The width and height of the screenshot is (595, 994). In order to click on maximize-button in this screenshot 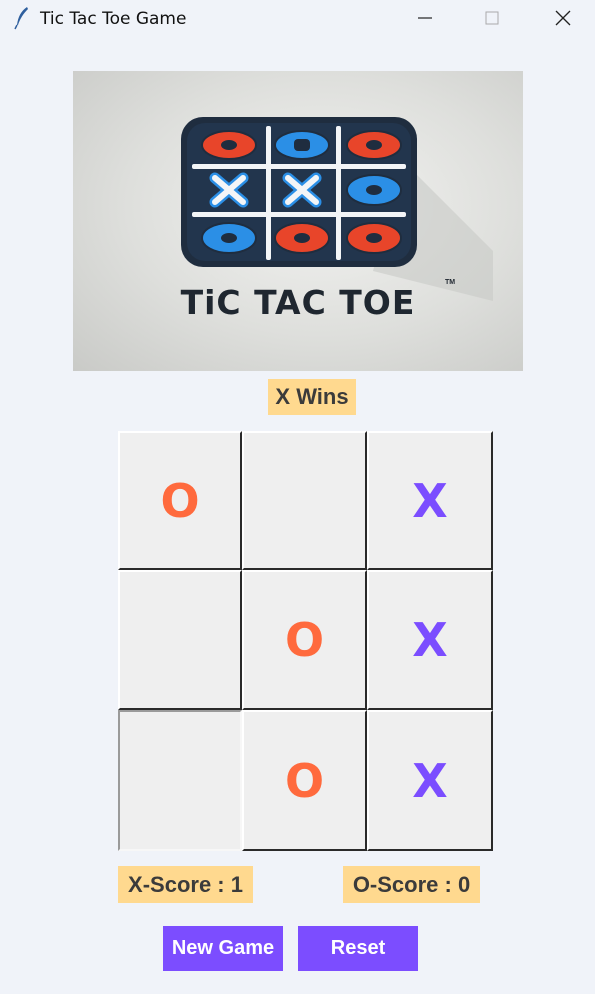, I will do `click(492, 18)`.